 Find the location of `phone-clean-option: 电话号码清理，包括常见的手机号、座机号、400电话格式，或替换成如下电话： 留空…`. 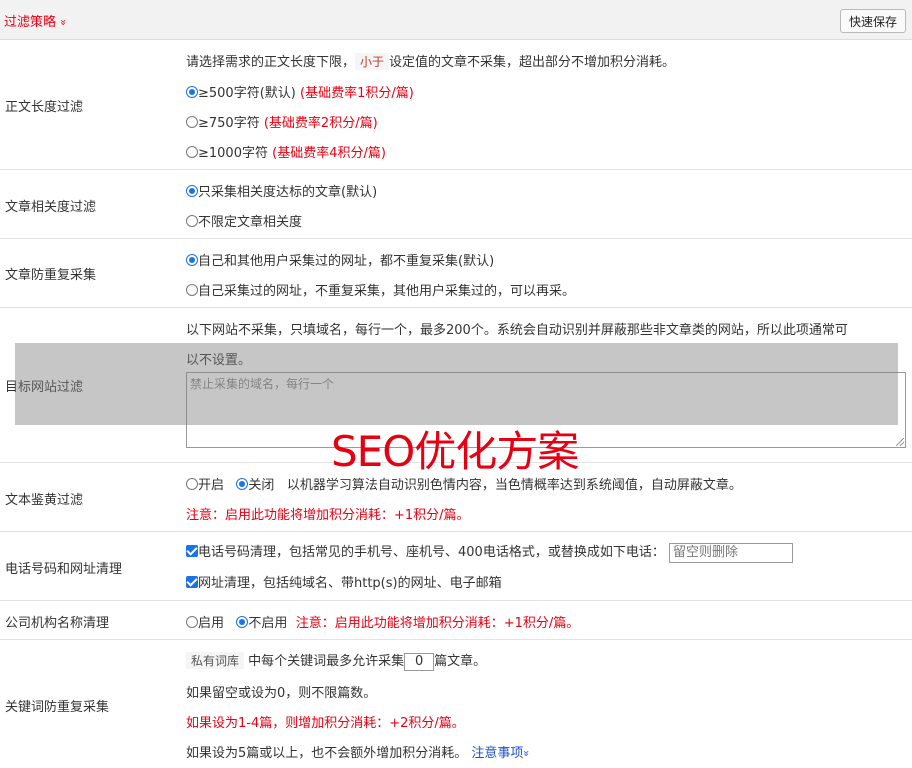

phone-clean-option: 电话号码清理，包括常见的手机号、座机号、400电话格式，或替换成如下电话： 留空… is located at coordinates (489, 552).